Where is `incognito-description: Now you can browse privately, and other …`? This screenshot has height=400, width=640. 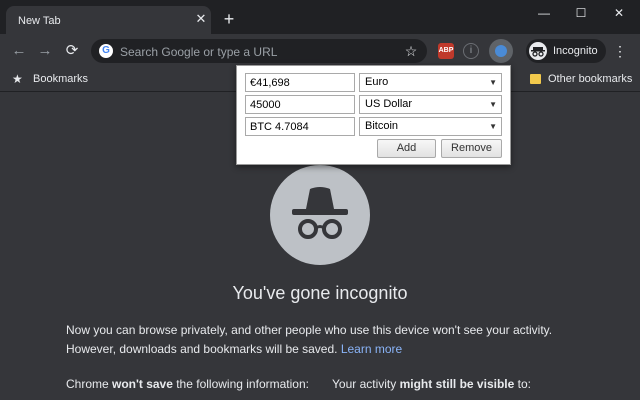
incognito-description: Now you can browse privately, and other … is located at coordinates (326, 340).